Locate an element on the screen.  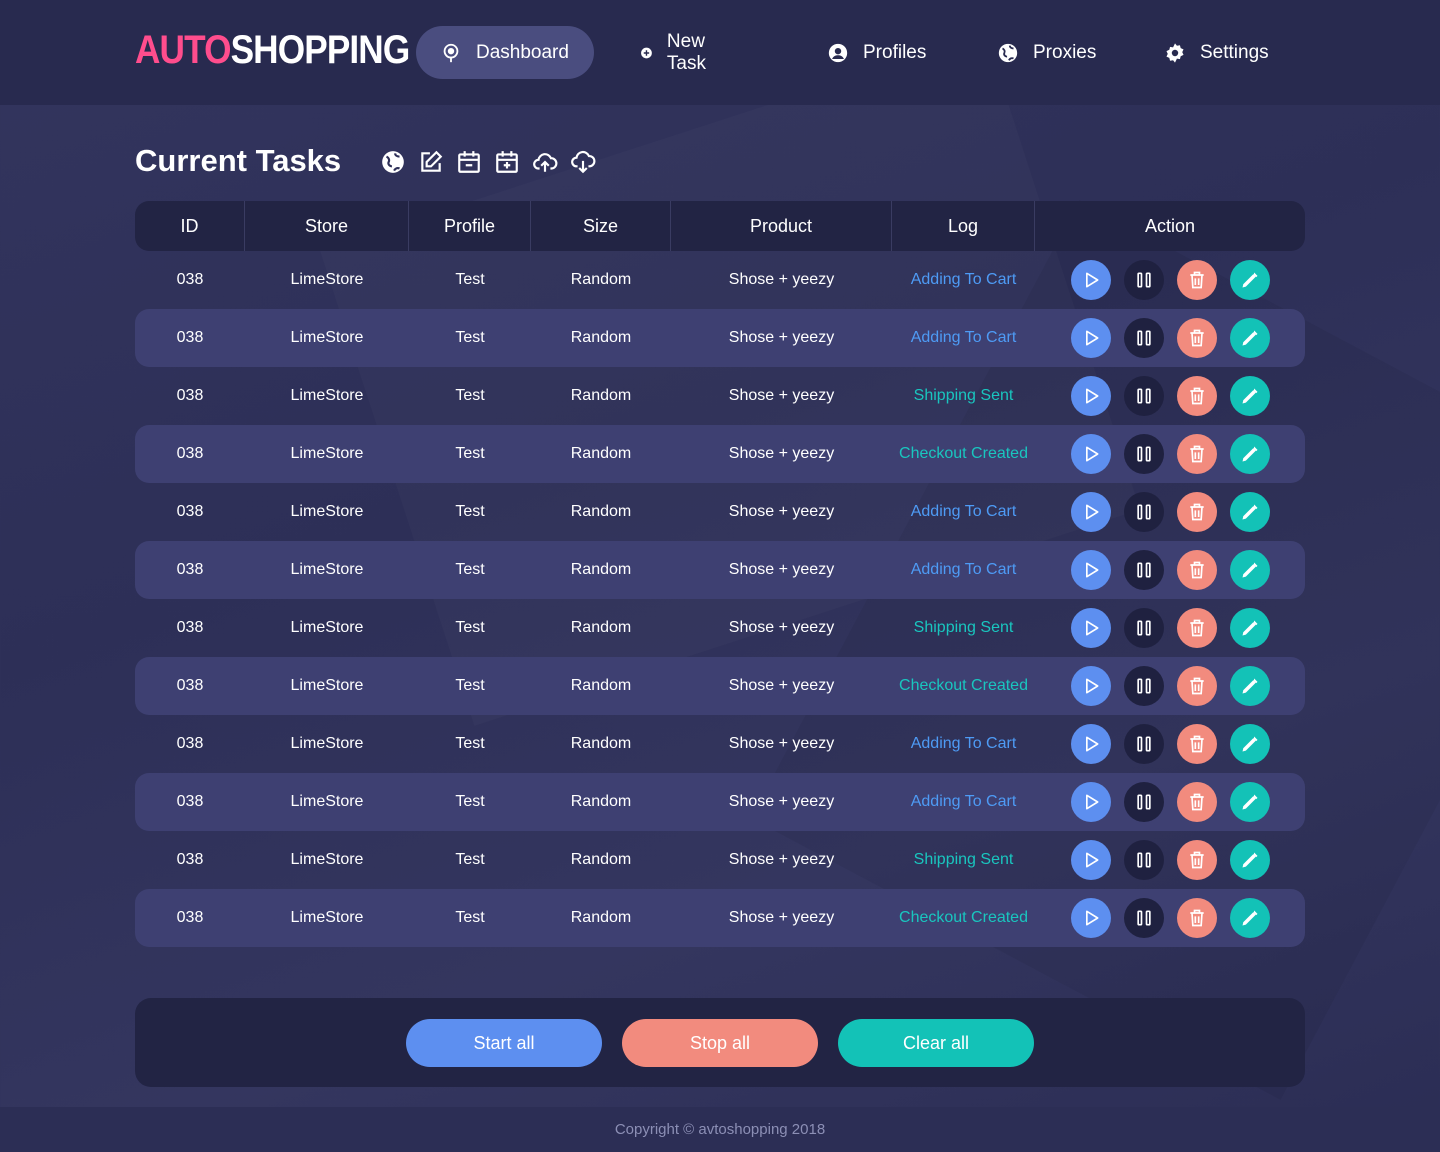
column-header-size: Size is located at coordinates (601, 226).